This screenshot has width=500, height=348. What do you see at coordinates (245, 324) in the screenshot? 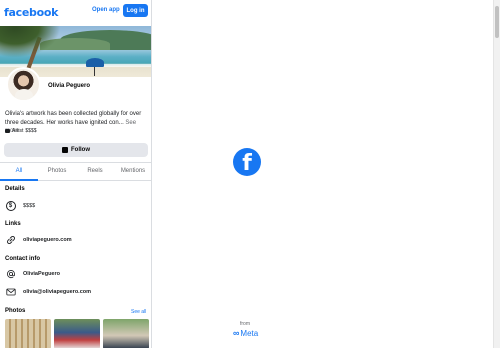
I see `from-label: from` at bounding box center [245, 324].